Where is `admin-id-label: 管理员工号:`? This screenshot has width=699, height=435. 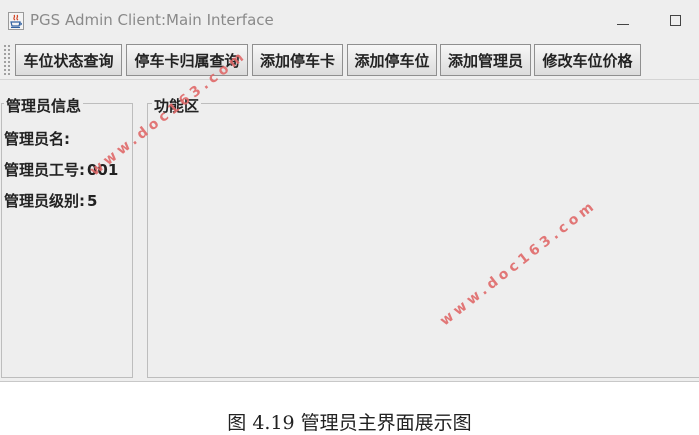
admin-id-label: 管理员工号: is located at coordinates (44, 170).